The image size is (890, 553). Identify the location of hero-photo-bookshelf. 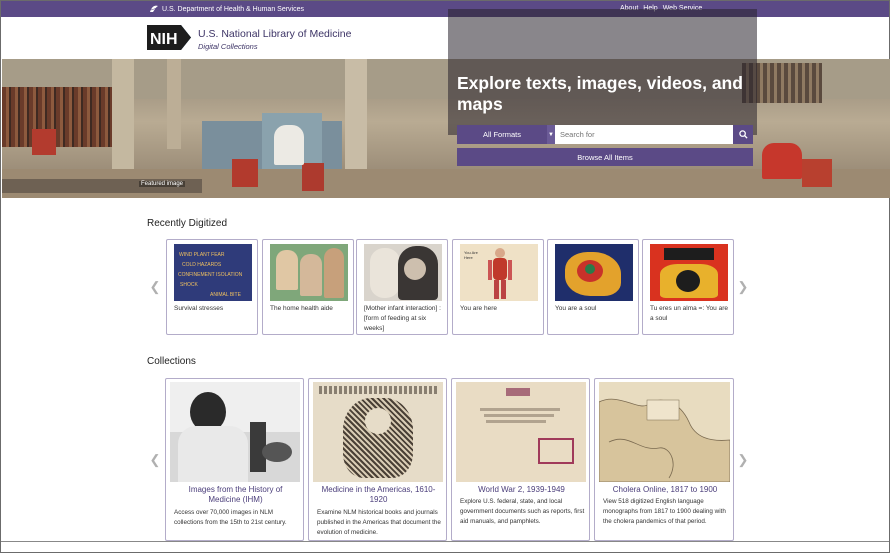
(57, 117).